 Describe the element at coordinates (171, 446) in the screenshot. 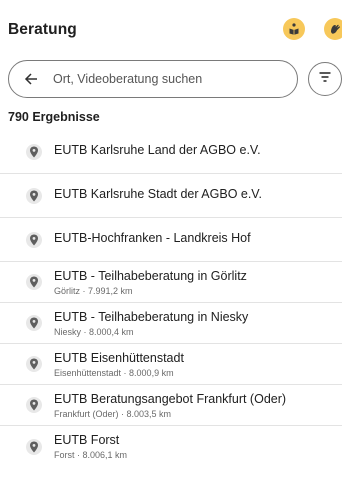

I see `list-item: EUTB Forst Forst · 8.006,1 km` at that location.